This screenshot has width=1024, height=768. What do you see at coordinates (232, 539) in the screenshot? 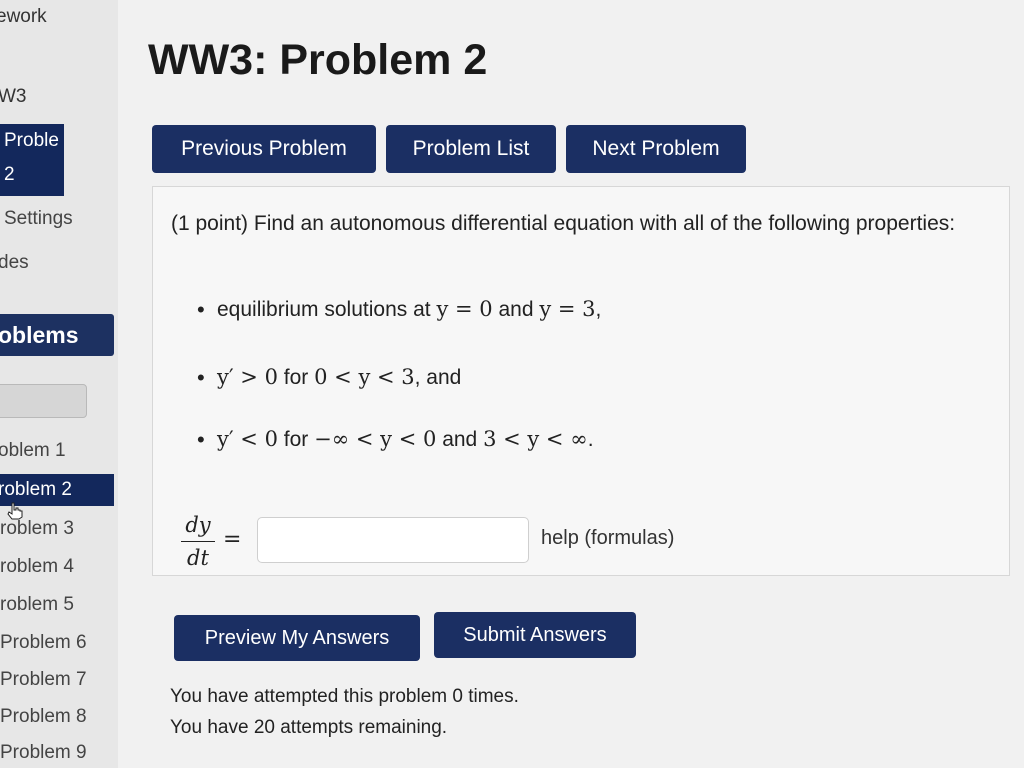
I see `equals-sign: =` at bounding box center [232, 539].